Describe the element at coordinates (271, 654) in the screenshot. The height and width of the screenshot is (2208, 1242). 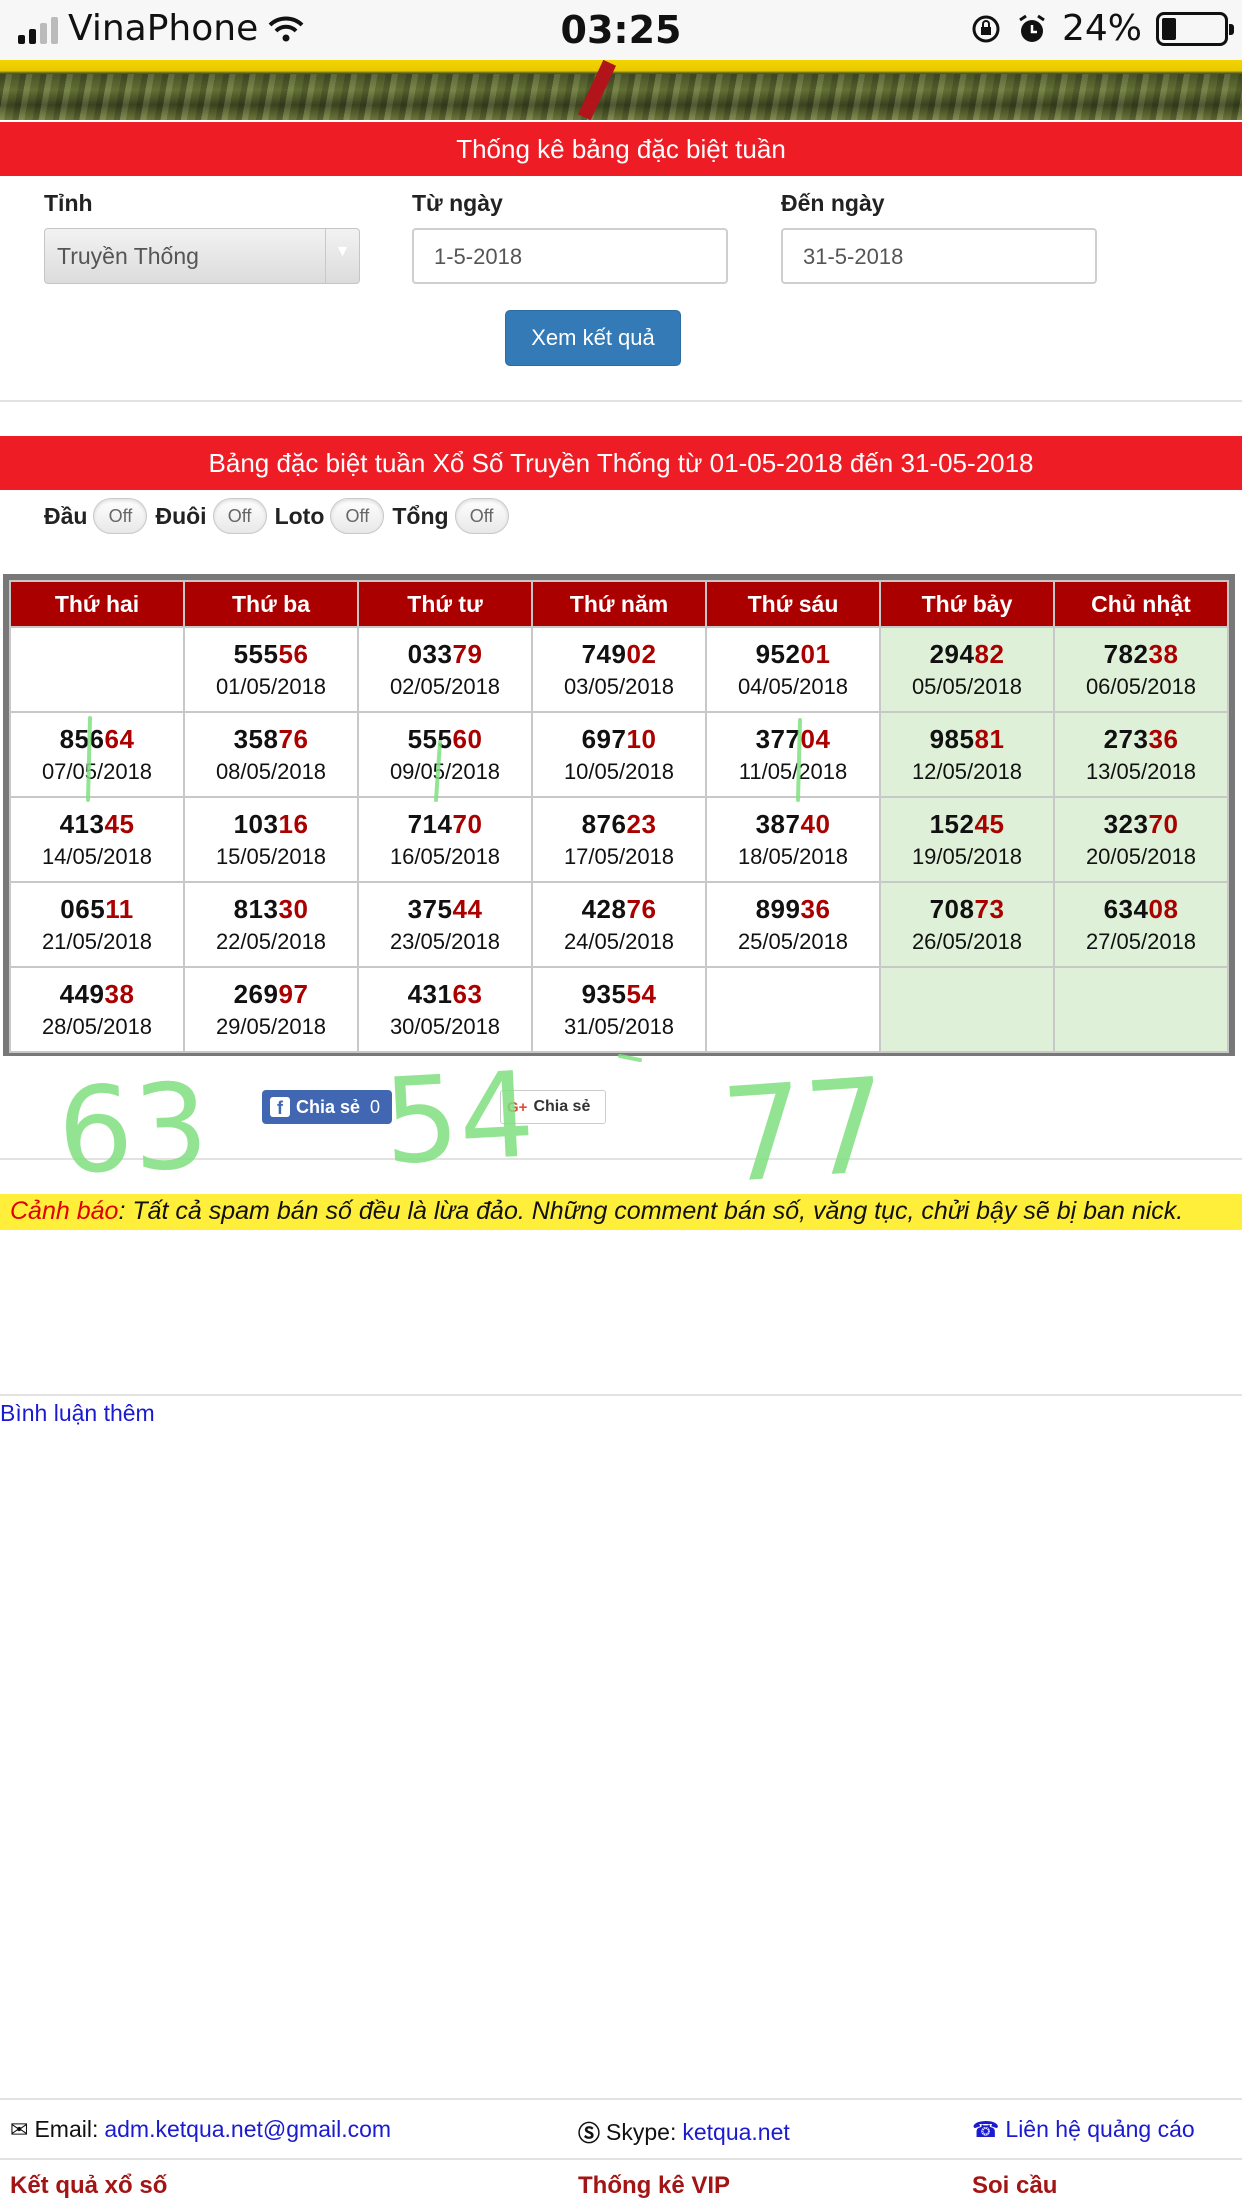
I see `result-number: 55556` at that location.